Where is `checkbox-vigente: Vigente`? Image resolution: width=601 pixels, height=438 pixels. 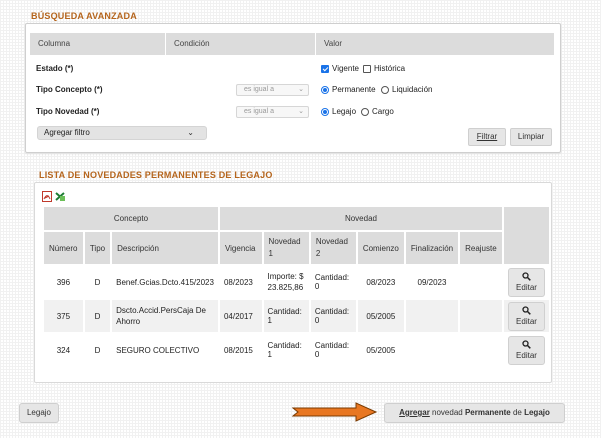 checkbox-vigente: Vigente is located at coordinates (340, 68).